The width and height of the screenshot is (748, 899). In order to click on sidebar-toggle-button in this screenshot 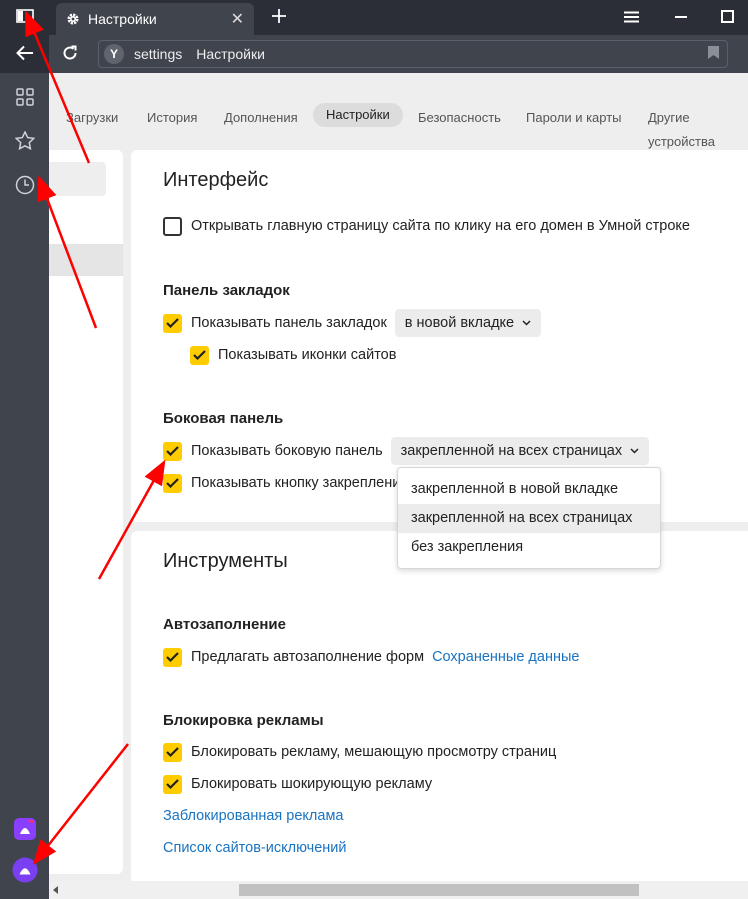, I will do `click(24, 17)`.